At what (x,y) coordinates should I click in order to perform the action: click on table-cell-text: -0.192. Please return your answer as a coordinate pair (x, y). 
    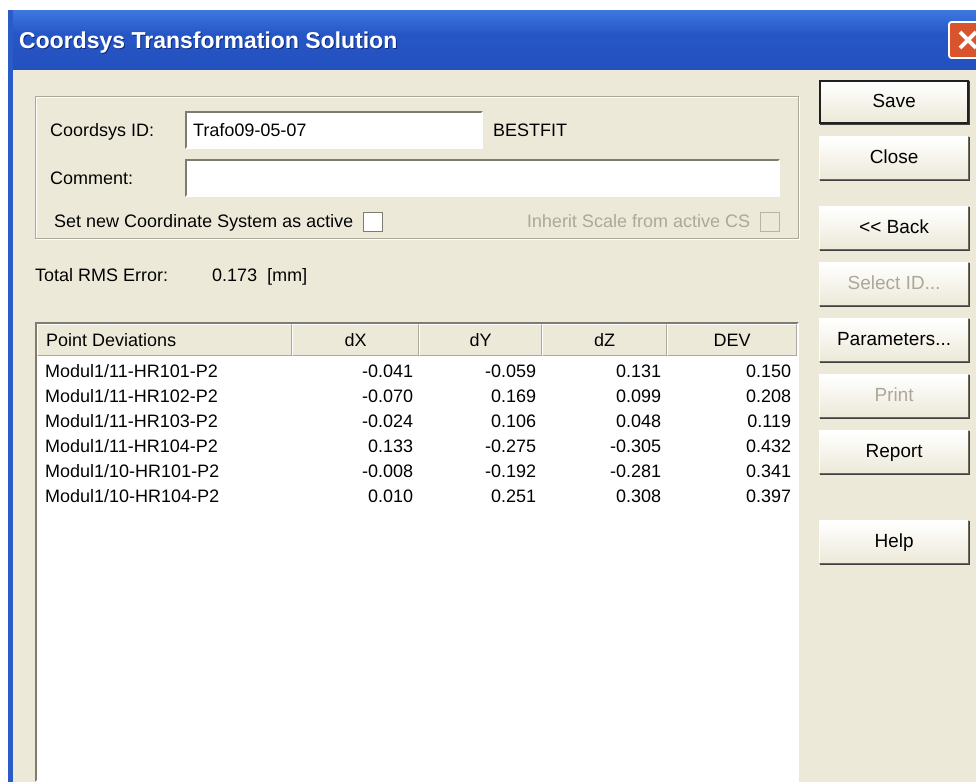
    Looking at the image, I should click on (510, 471).